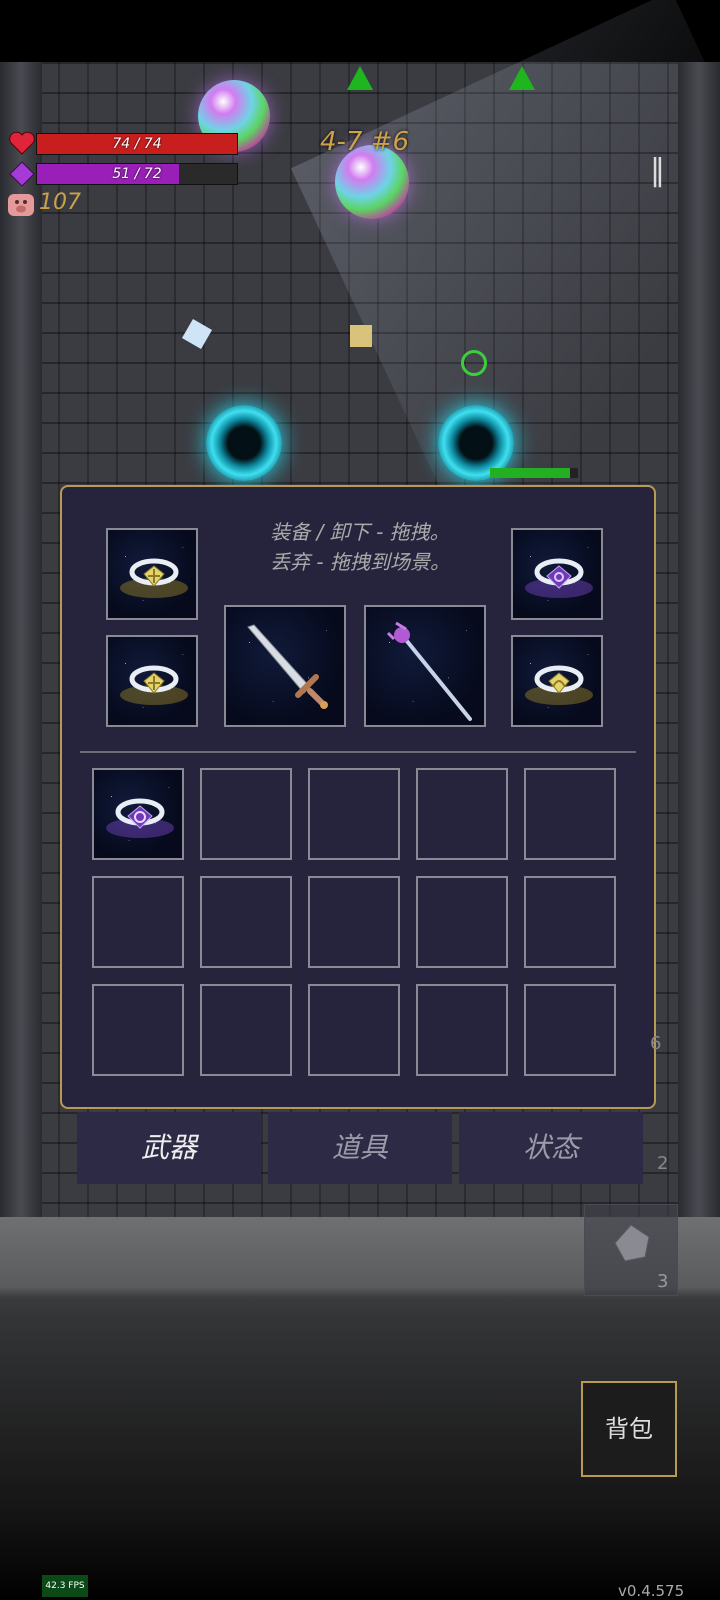 Image resolution: width=720 pixels, height=1600 pixels. I want to click on portal, so click(244, 443).